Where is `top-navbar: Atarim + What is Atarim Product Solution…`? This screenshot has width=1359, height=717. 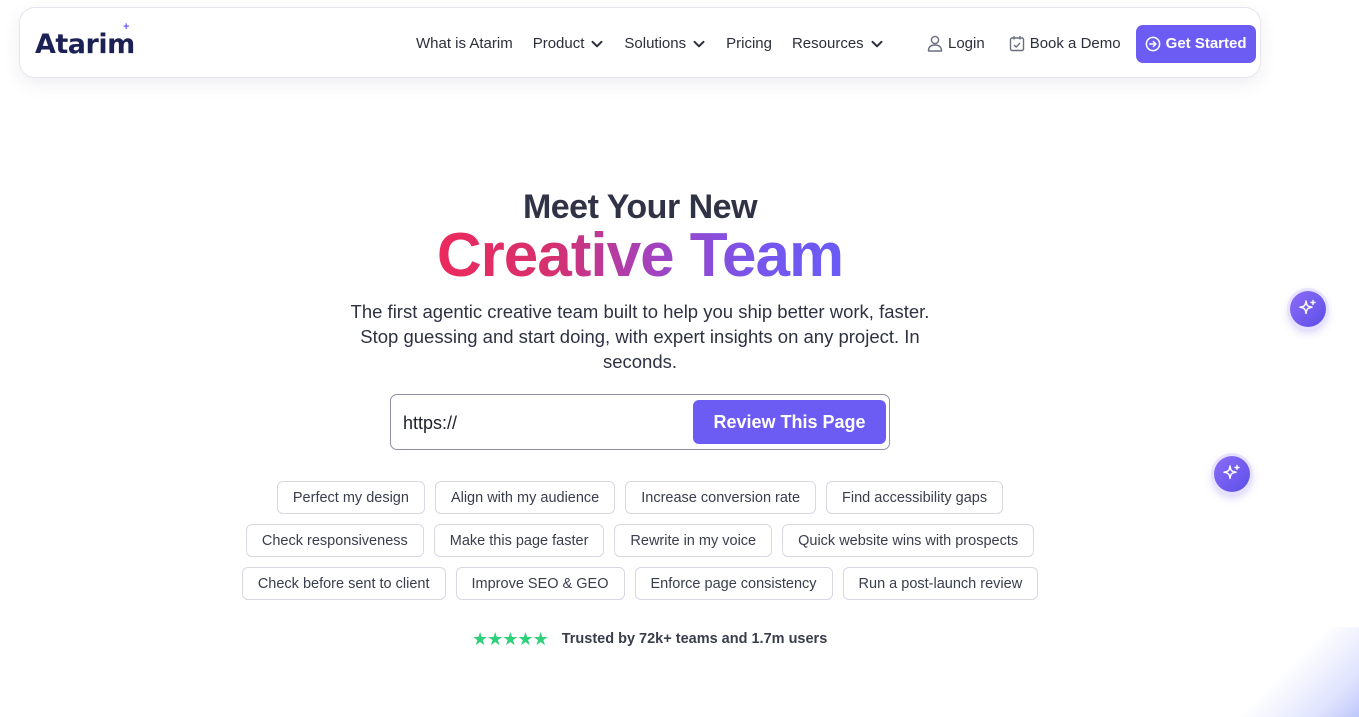
top-navbar: Atarim + What is Atarim Product Solution… is located at coordinates (640, 42).